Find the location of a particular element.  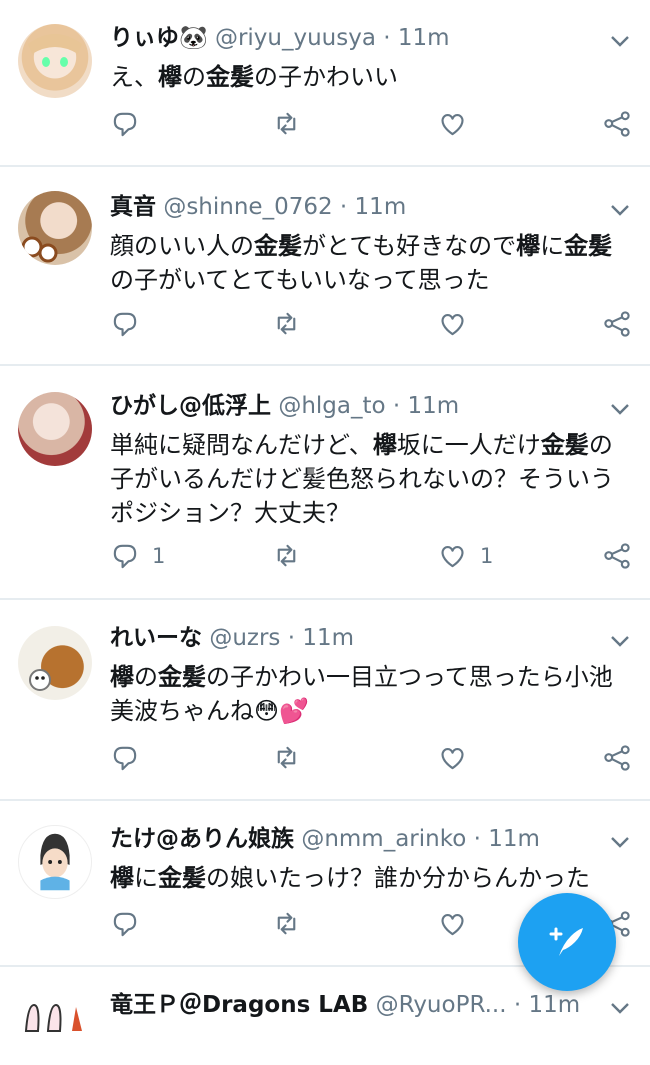

text-segment: 坂に一人だけ is located at coordinates (468, 445).